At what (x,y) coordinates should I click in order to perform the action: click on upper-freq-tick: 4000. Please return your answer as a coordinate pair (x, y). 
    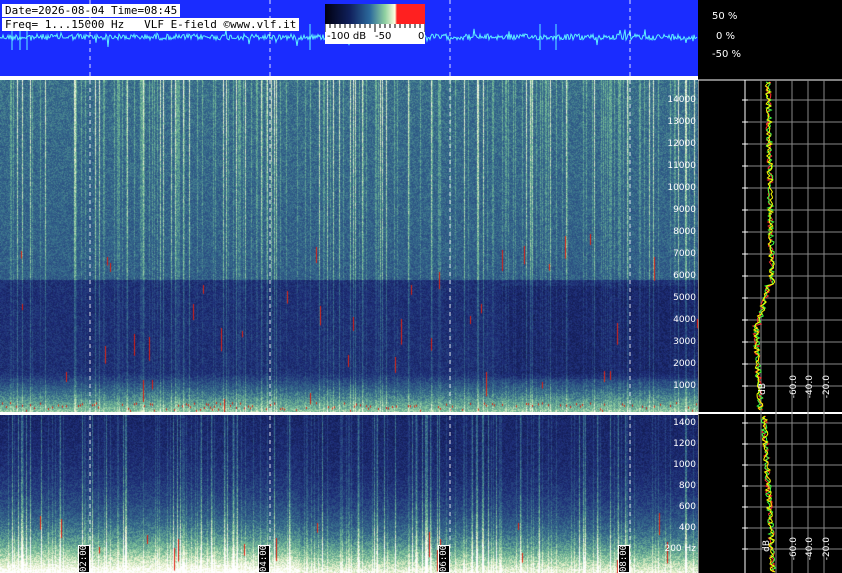
    Looking at the image, I should click on (684, 320).